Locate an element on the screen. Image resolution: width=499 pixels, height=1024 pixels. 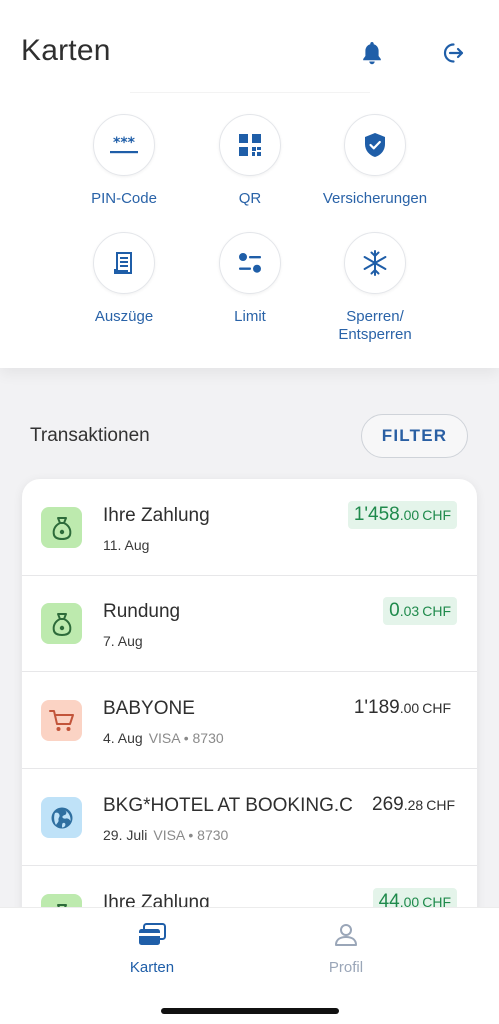
transaction-date: 29. Juli VISA • 8730 is located at coordinates (165, 835).